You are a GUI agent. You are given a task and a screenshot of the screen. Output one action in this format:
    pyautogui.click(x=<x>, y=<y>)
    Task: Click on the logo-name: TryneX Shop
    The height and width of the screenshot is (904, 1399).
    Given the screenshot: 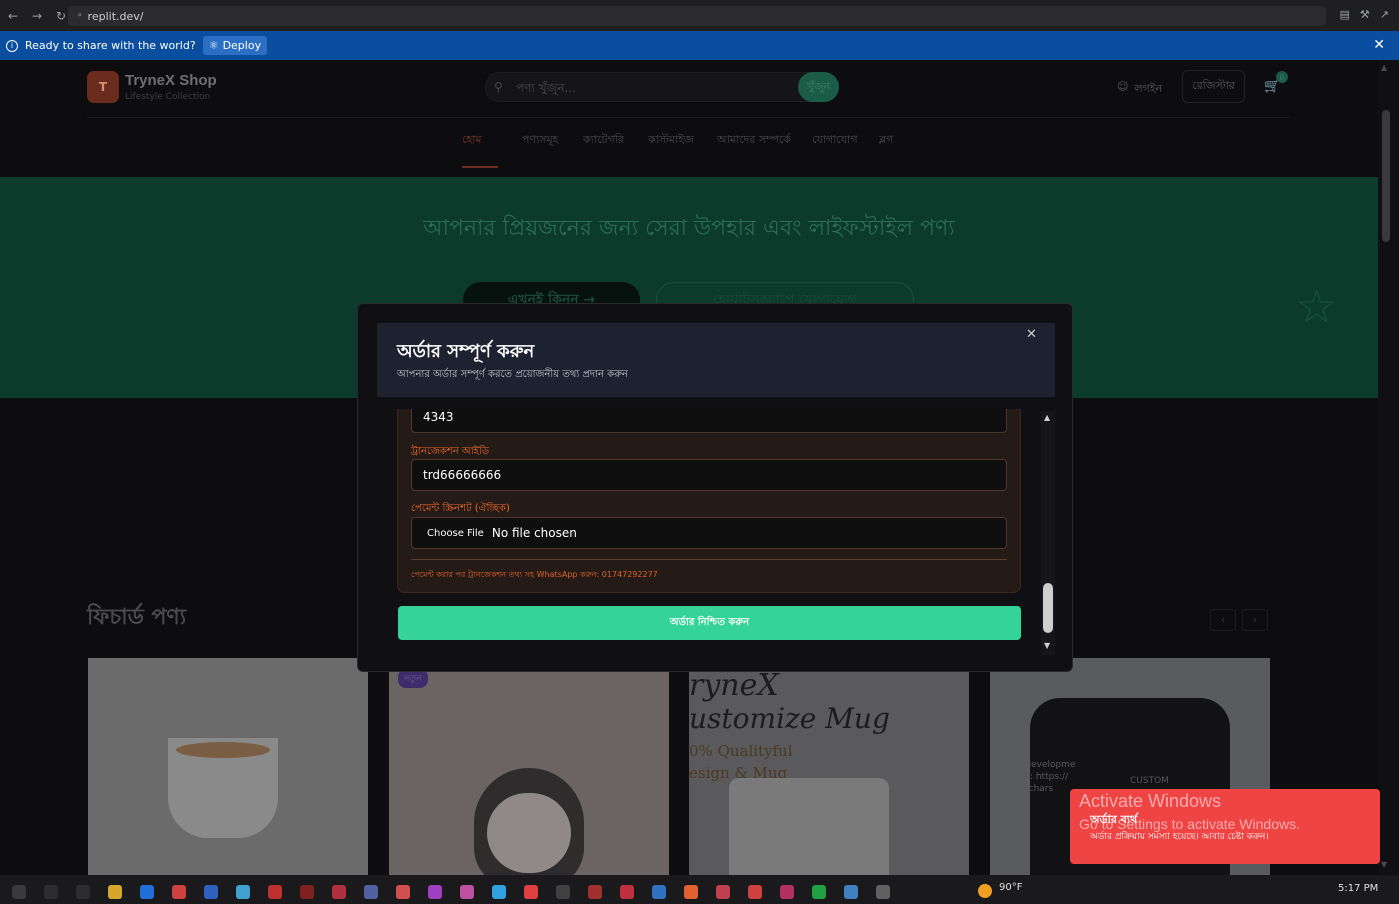 What is the action you would take?
    pyautogui.click(x=171, y=80)
    